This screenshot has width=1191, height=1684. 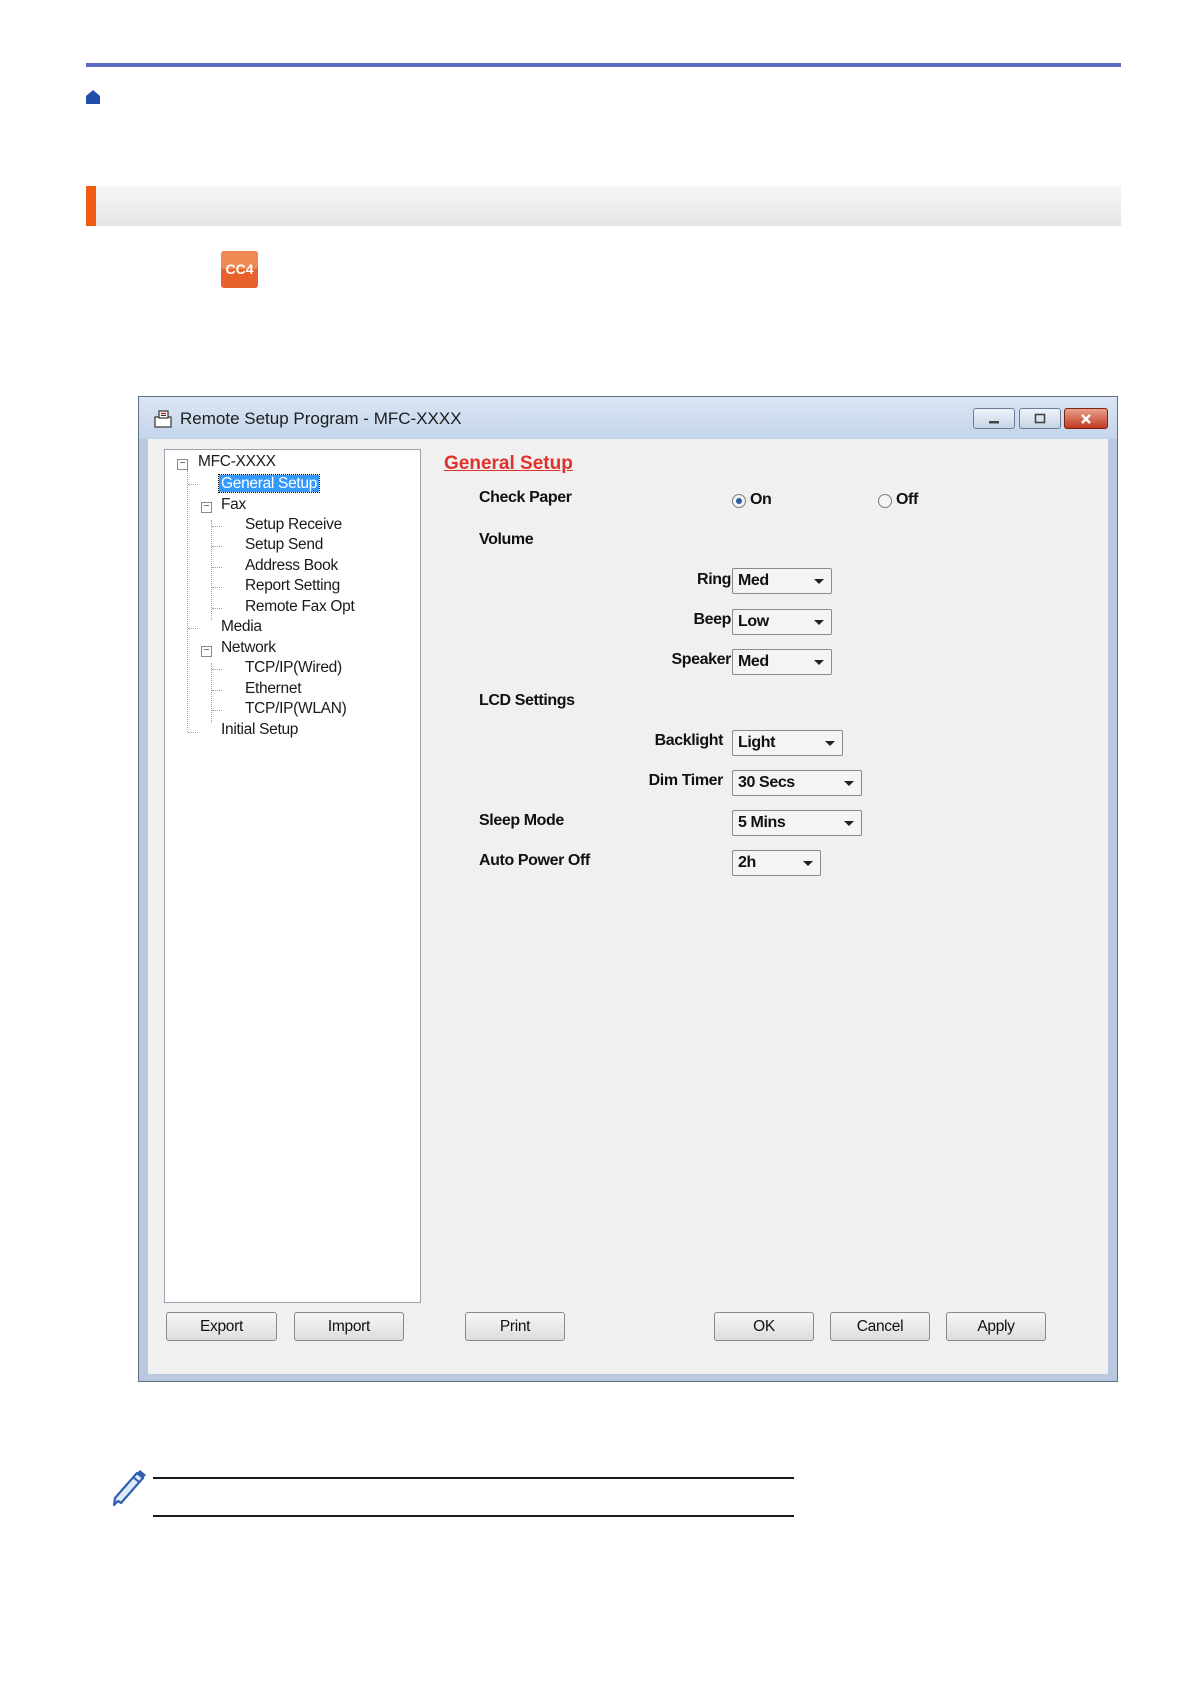 I want to click on cancel-button: Cancel, so click(x=880, y=1326).